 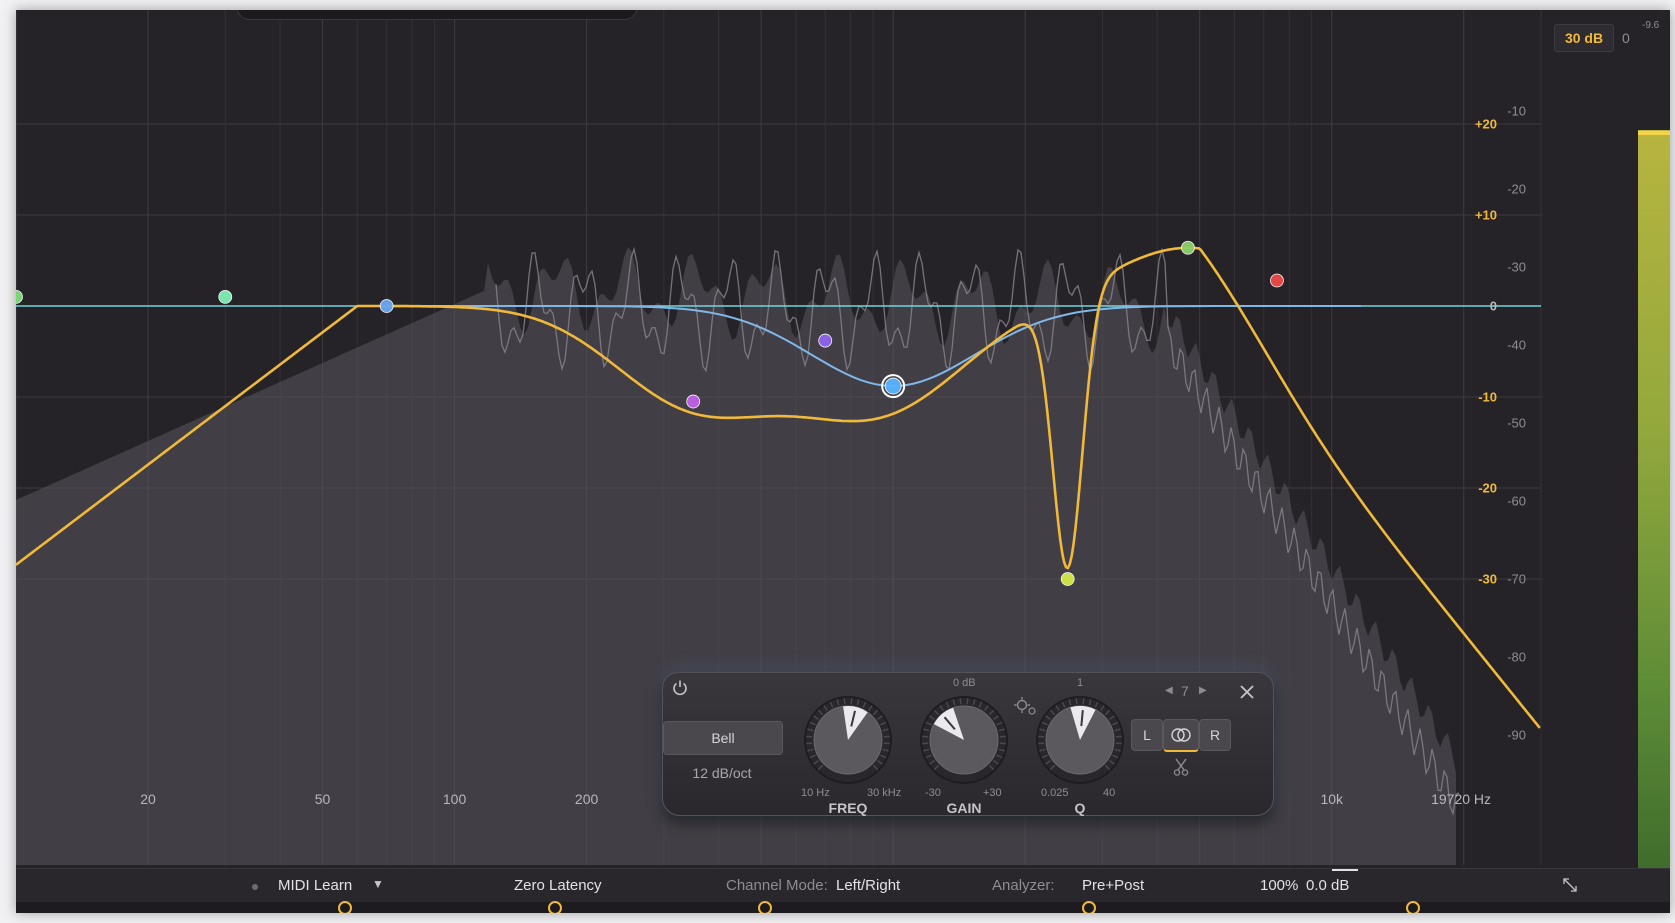 I want to click on freq-tick-label: 50, so click(x=322, y=799).